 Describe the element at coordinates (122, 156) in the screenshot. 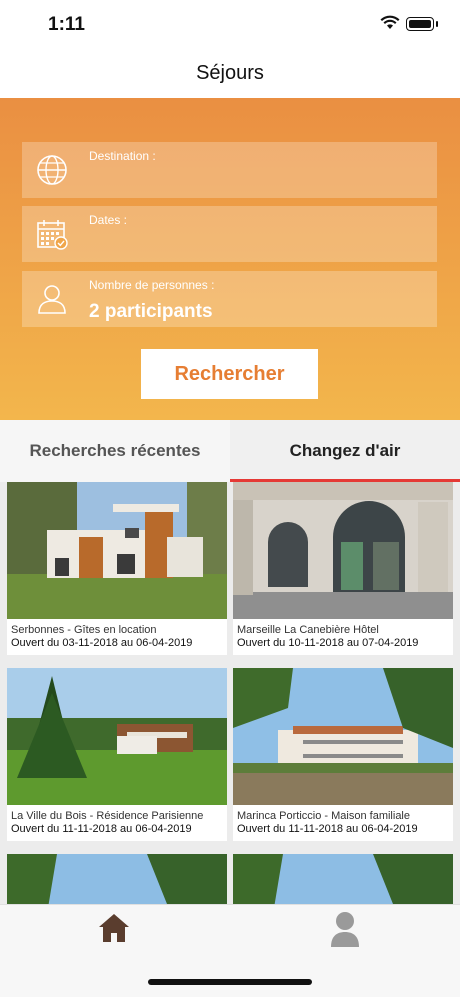

I see `destination-label: Destination :` at that location.